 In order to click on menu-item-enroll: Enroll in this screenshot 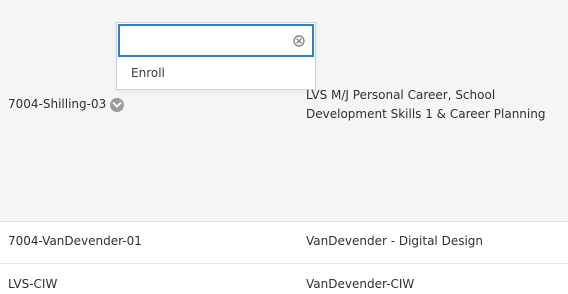, I will do `click(148, 73)`.